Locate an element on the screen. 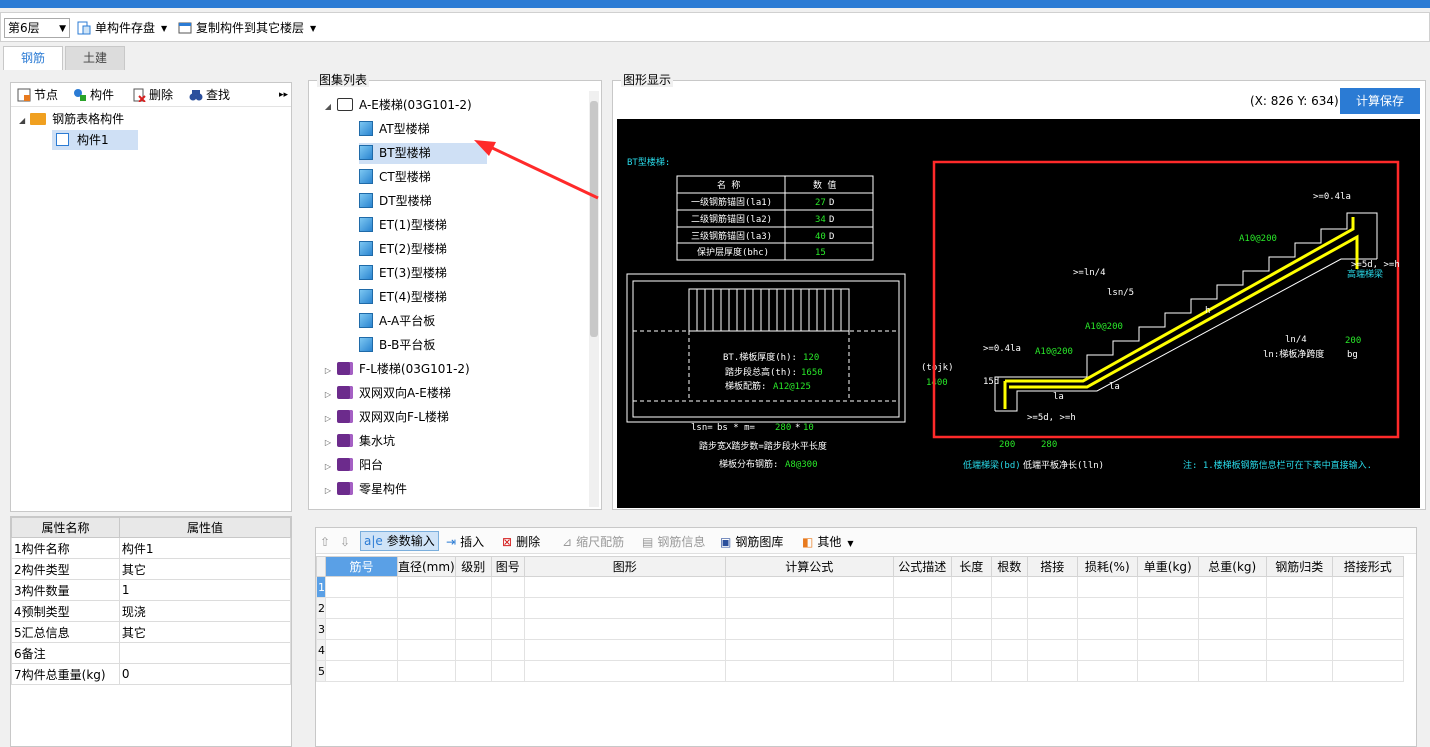 This screenshot has width=1430, height=747. grid-header-cell: 图号 is located at coordinates (507, 566).